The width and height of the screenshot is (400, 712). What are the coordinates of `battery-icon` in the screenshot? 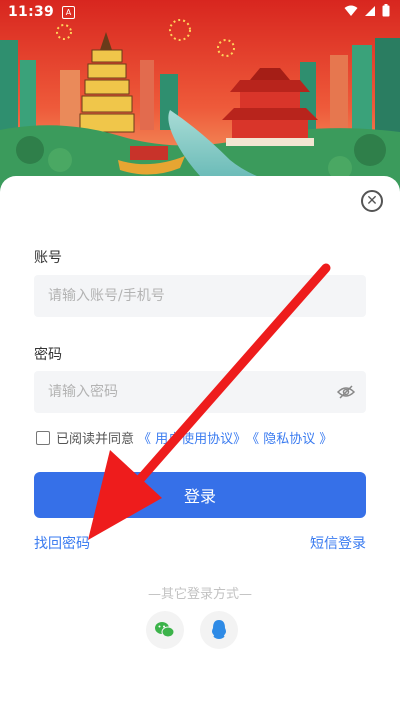 It's located at (386, 10).